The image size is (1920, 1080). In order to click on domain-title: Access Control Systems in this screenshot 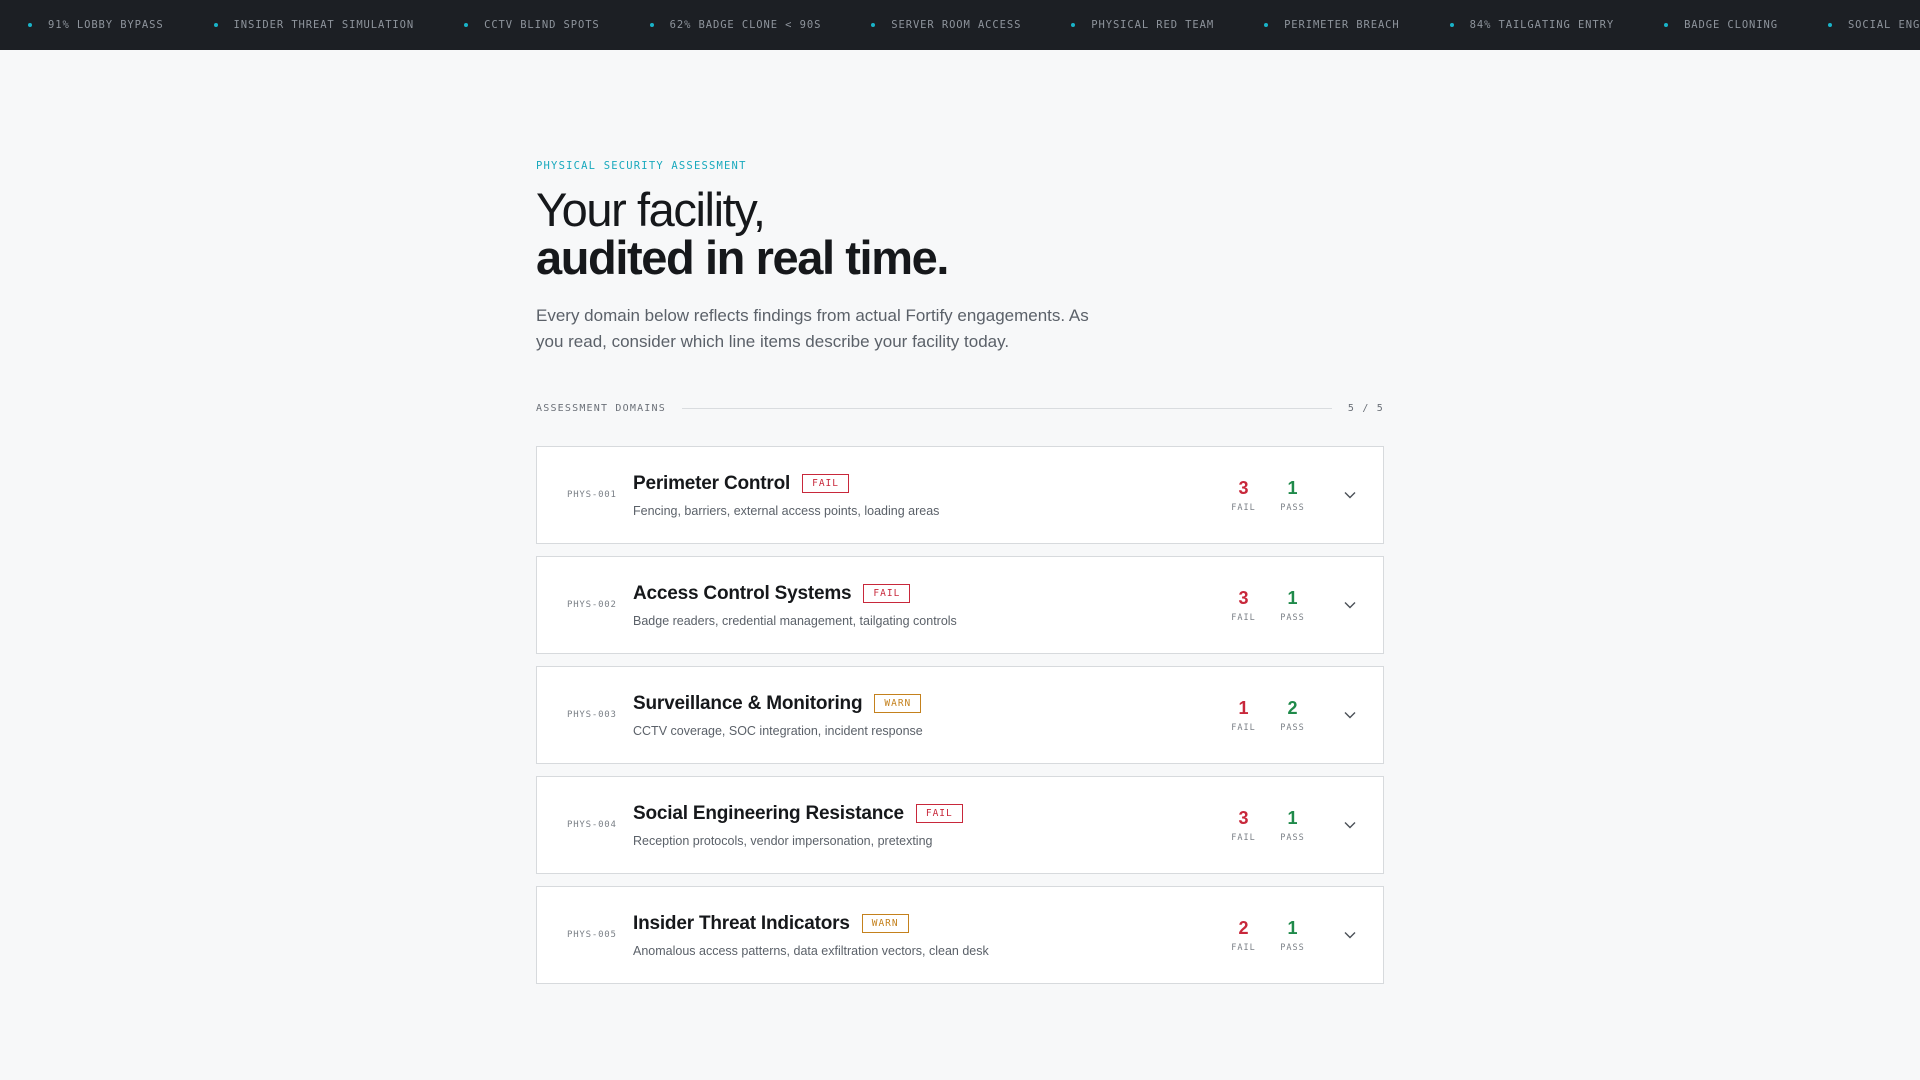, I will do `click(742, 593)`.